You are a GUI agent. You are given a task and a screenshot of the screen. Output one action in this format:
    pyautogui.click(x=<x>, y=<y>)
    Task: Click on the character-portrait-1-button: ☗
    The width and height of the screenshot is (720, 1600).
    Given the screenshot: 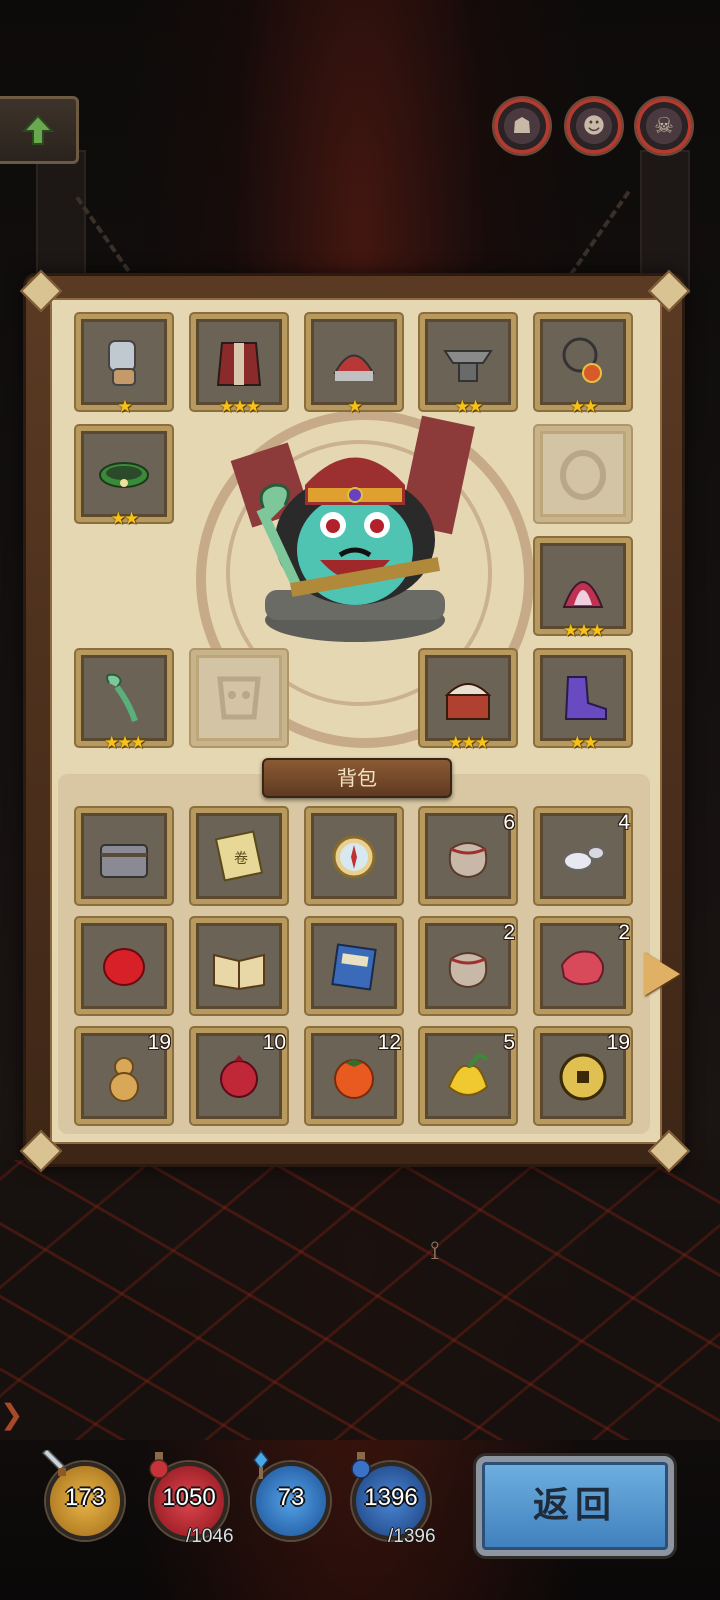 What is the action you would take?
    pyautogui.click(x=522, y=126)
    